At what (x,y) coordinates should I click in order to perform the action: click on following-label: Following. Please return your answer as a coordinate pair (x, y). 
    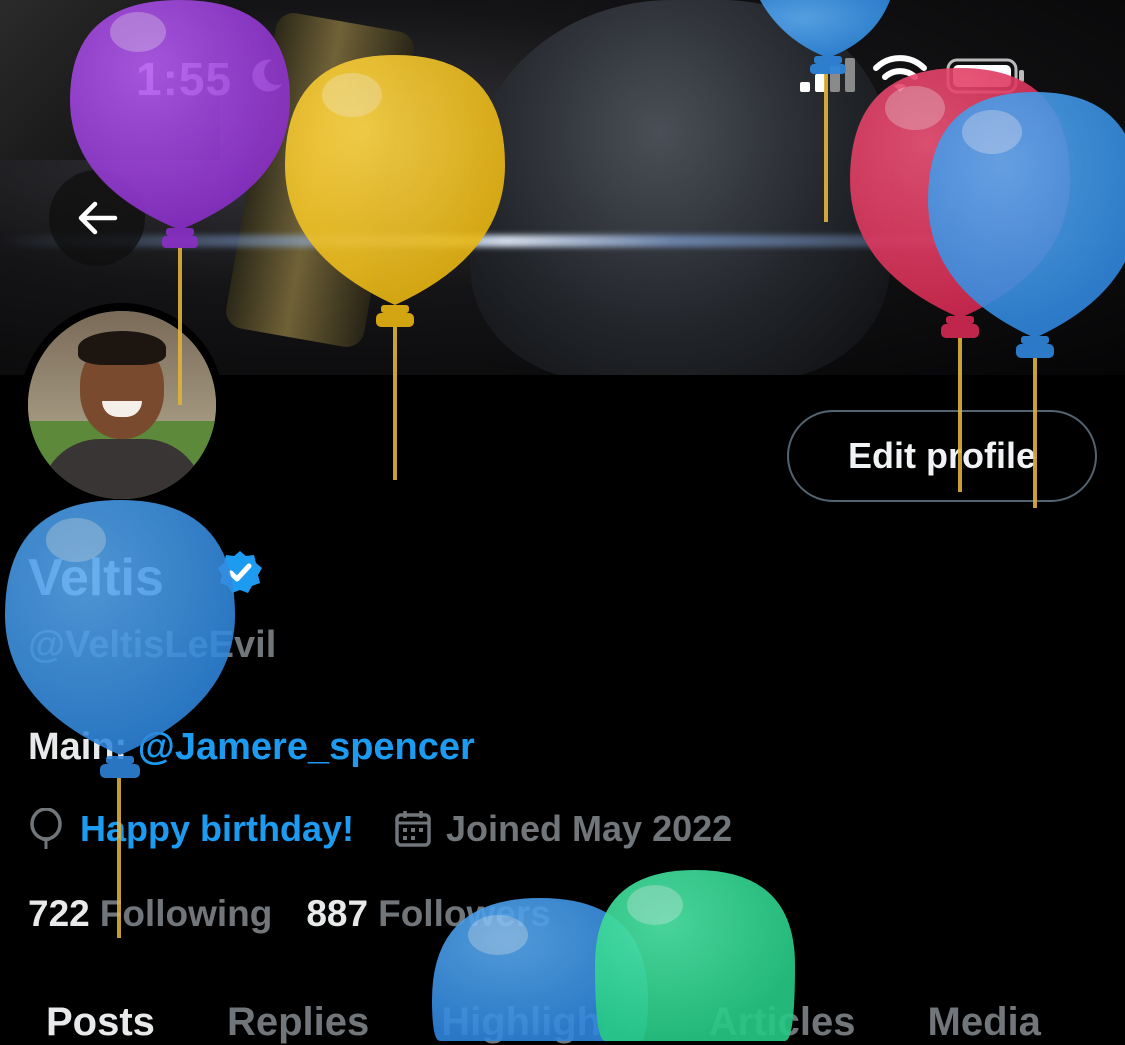
    Looking at the image, I should click on (186, 914).